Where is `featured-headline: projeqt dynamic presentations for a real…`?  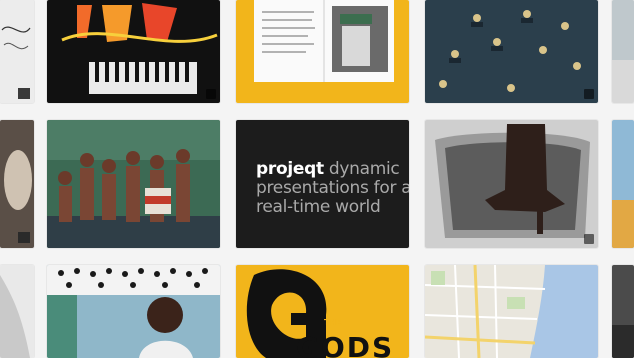 featured-headline: projeqt dynamic presentations for a real… is located at coordinates (332, 188).